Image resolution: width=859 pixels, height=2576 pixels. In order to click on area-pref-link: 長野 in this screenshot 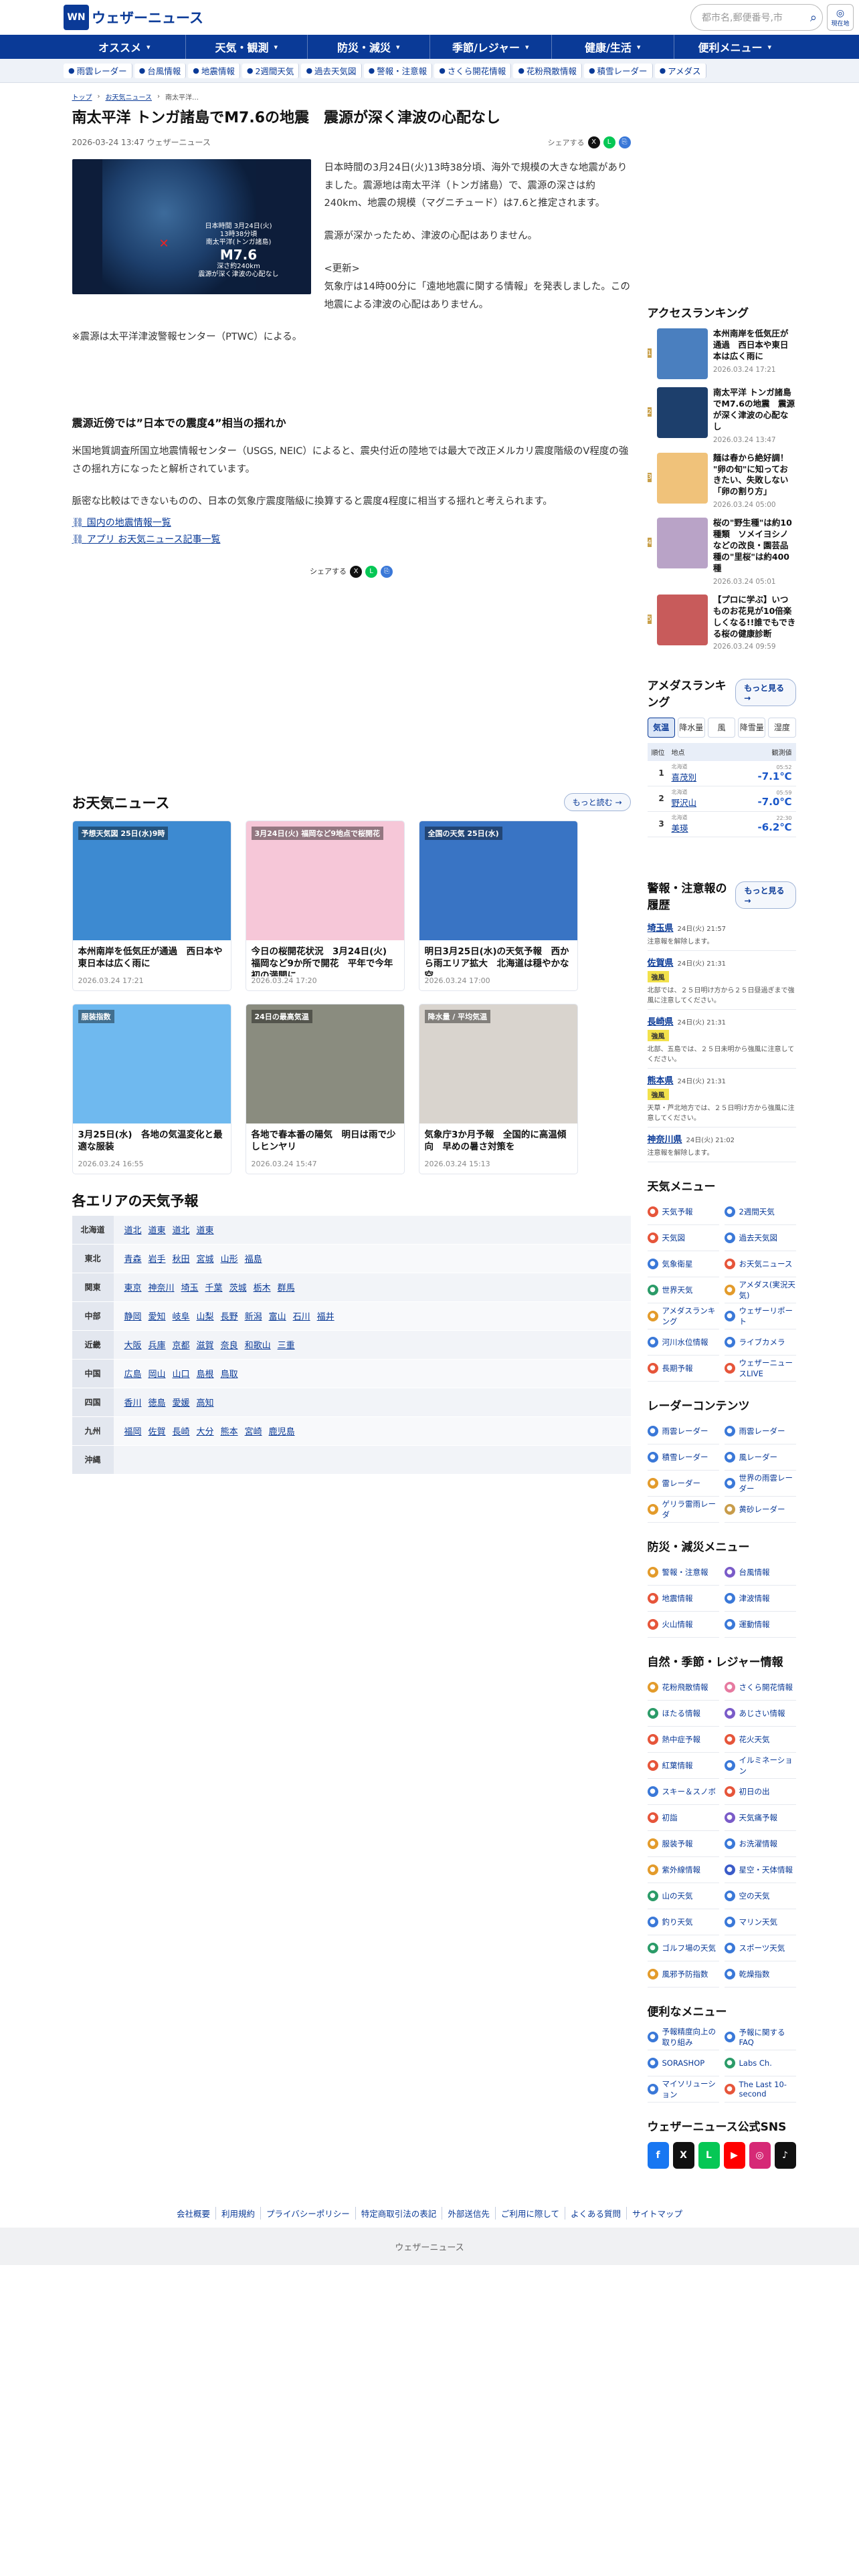, I will do `click(229, 1315)`.